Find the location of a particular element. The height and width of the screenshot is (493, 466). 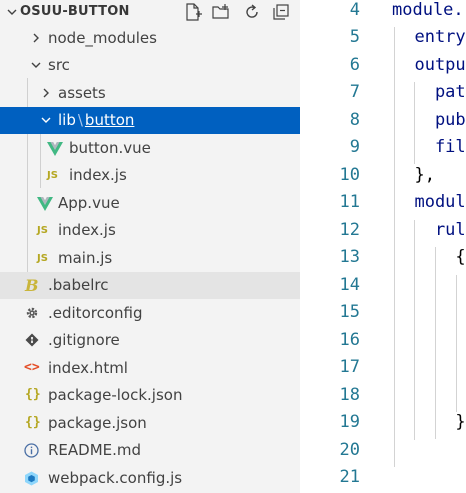

tree-item-label: webpack.config.js is located at coordinates (115, 478).